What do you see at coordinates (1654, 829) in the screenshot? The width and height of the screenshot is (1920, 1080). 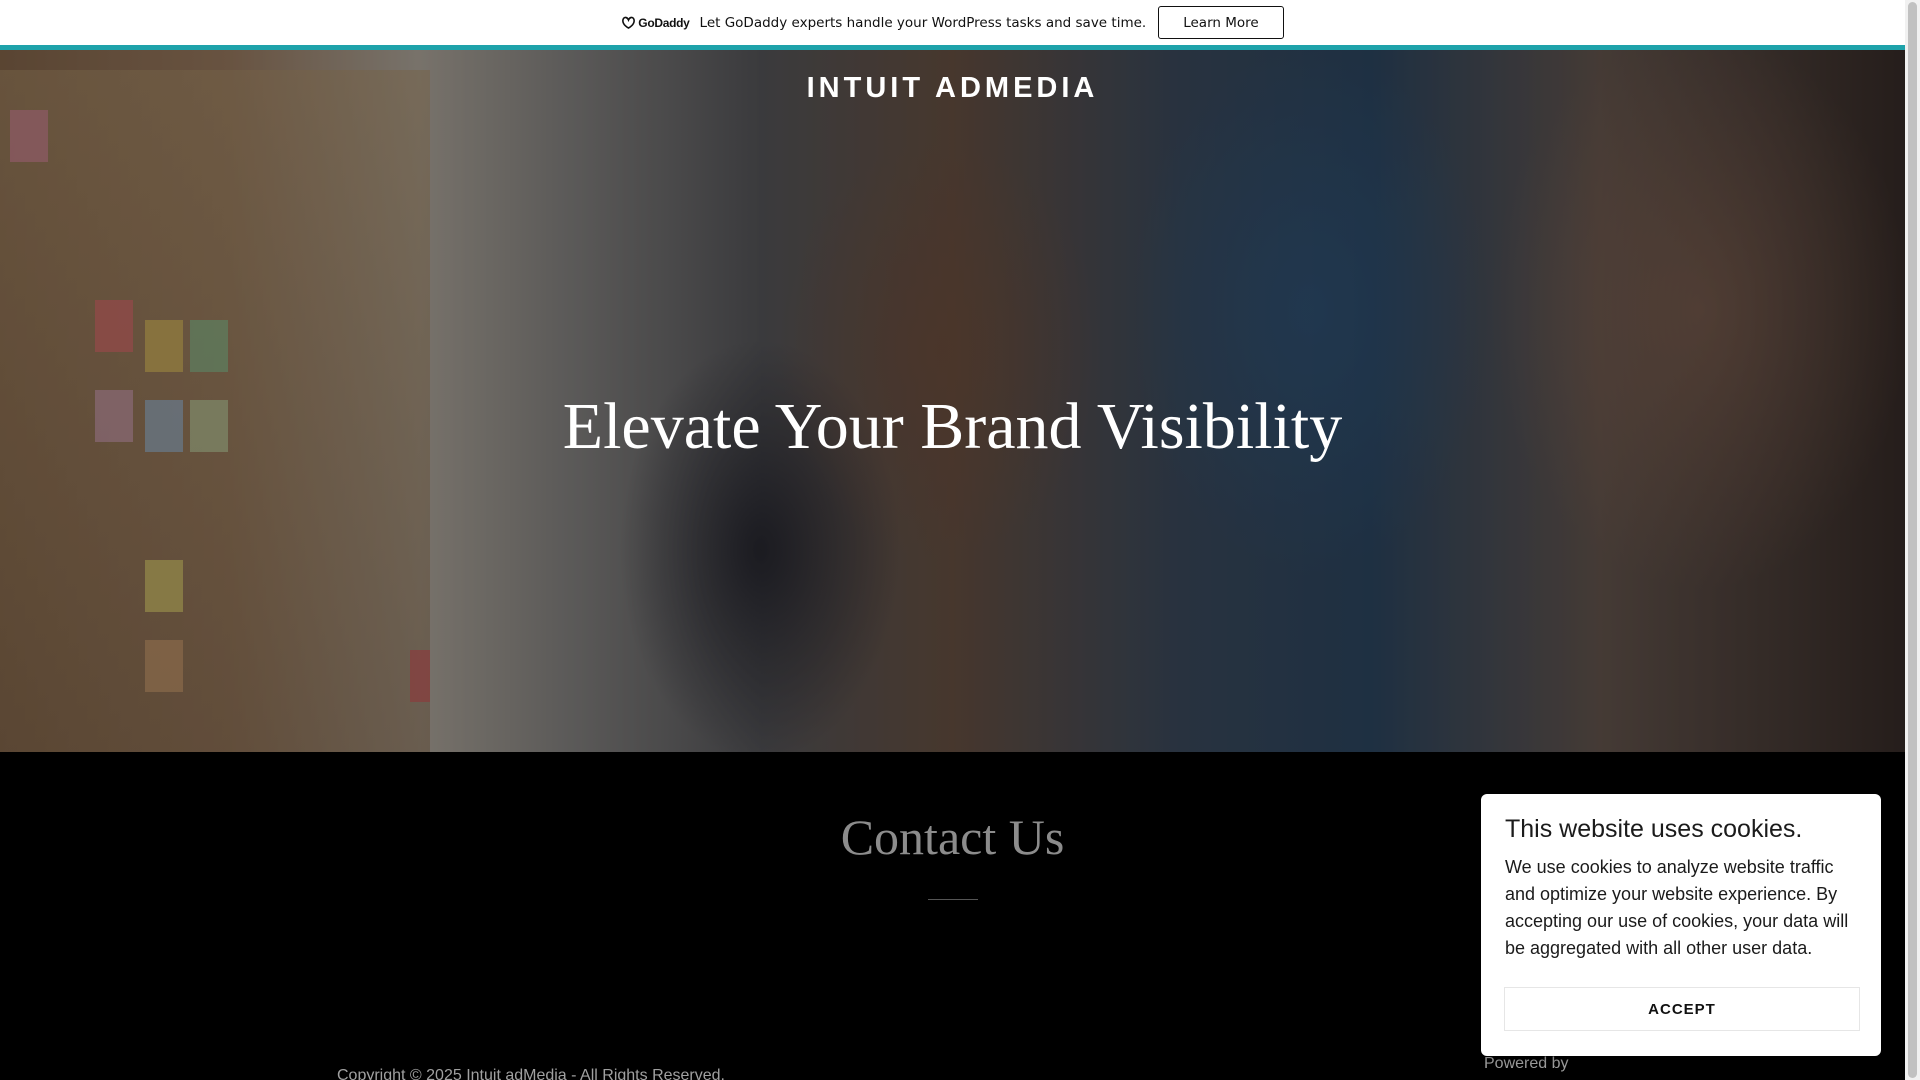 I see `cookie-title: This website uses cookies.` at bounding box center [1654, 829].